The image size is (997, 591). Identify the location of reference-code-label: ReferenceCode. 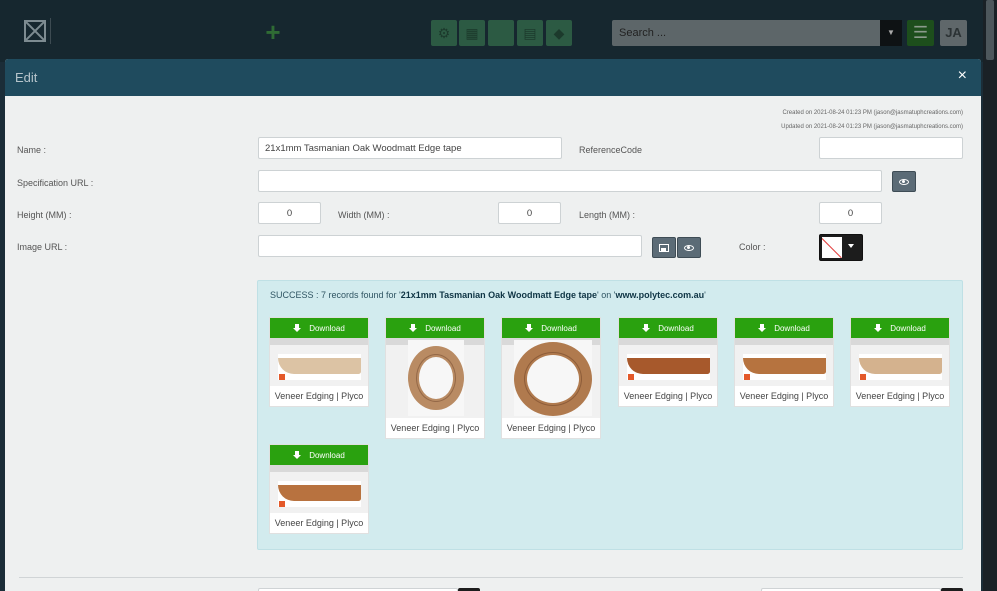
(611, 150).